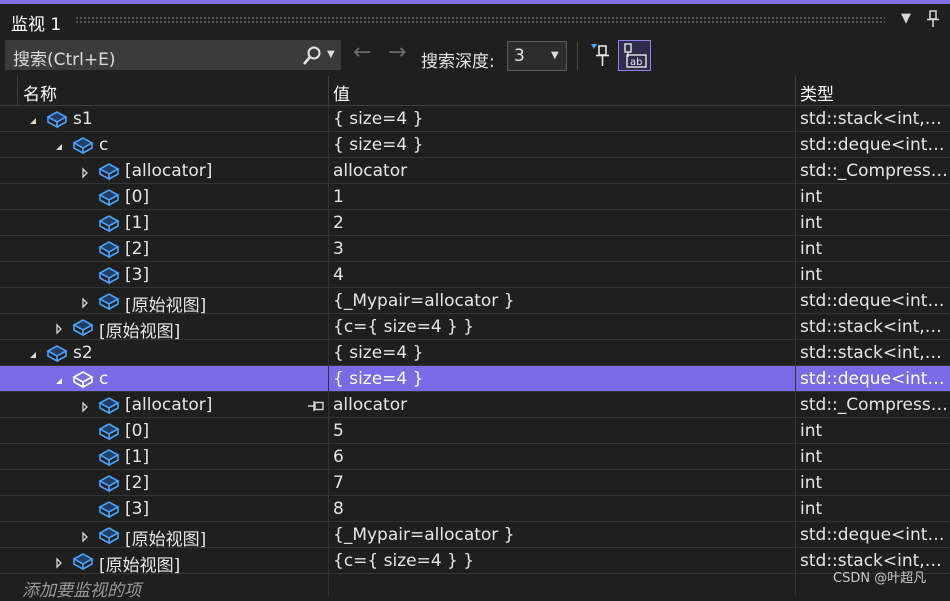 Image resolution: width=950 pixels, height=601 pixels. What do you see at coordinates (537, 56) in the screenshot?
I see `search-depth-select: 3 ▼` at bounding box center [537, 56].